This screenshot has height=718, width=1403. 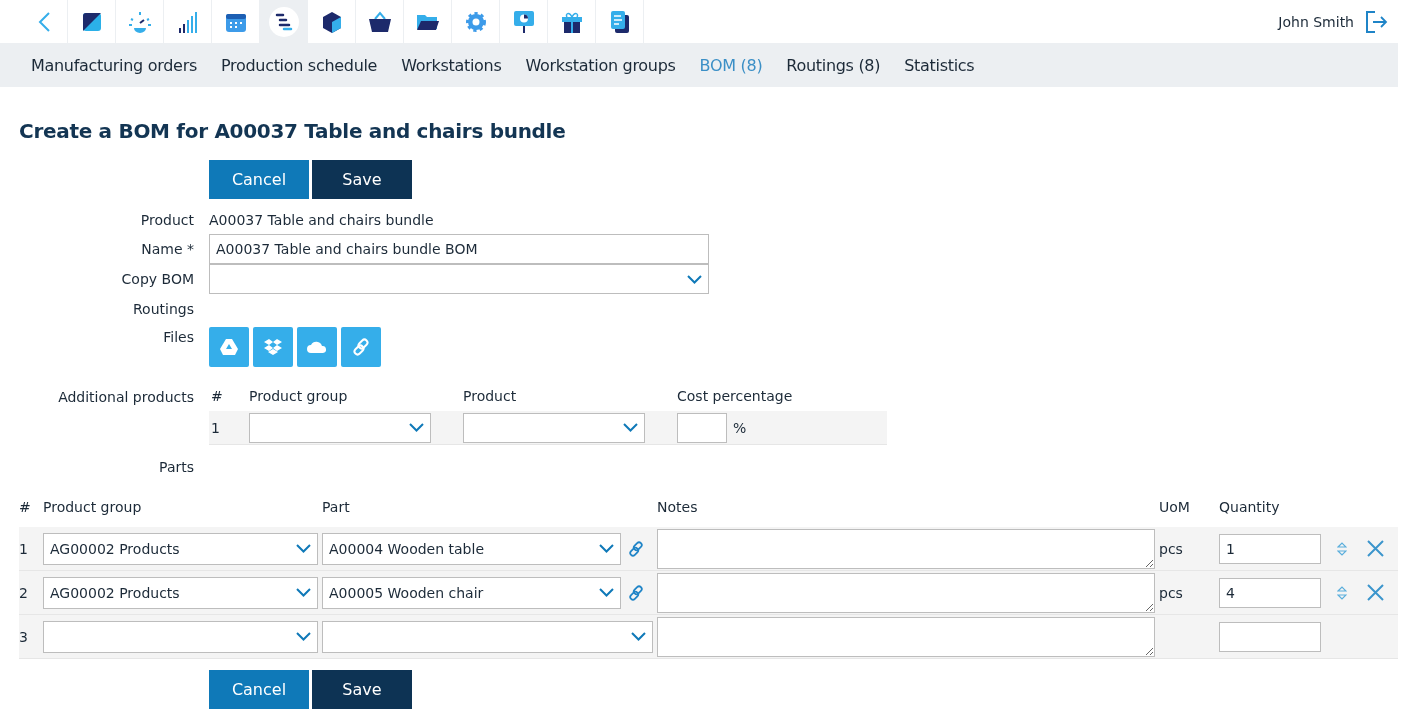 What do you see at coordinates (322, 220) in the screenshot?
I see `product-value: A00037 Table and chairs bundle` at bounding box center [322, 220].